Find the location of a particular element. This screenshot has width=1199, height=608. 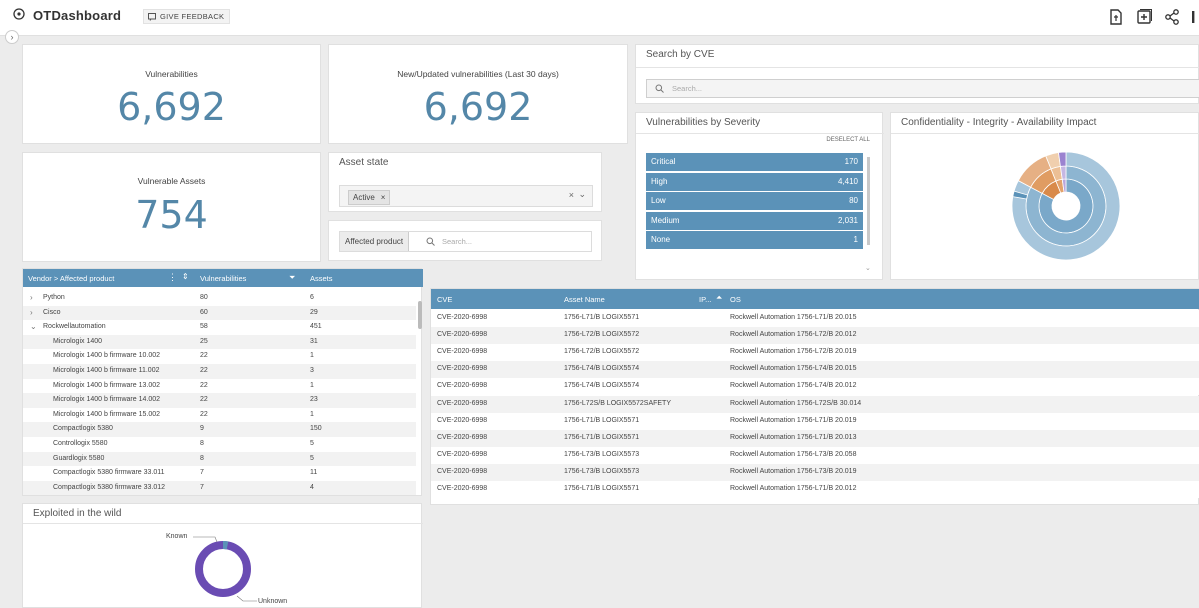

severity-row: Critical 170 is located at coordinates (754, 162).